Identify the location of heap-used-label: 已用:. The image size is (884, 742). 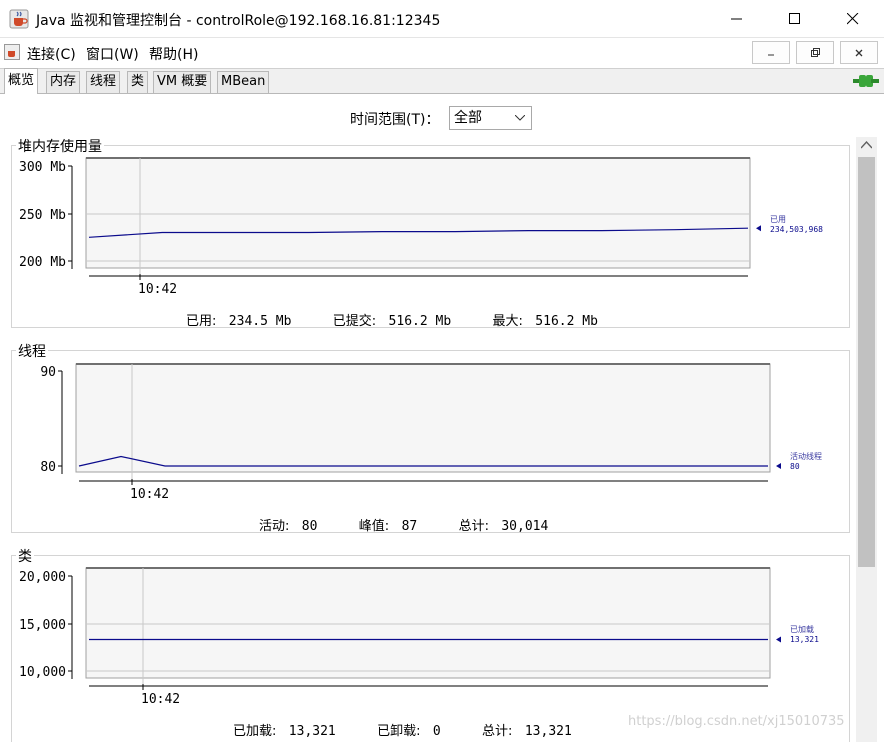
(201, 321).